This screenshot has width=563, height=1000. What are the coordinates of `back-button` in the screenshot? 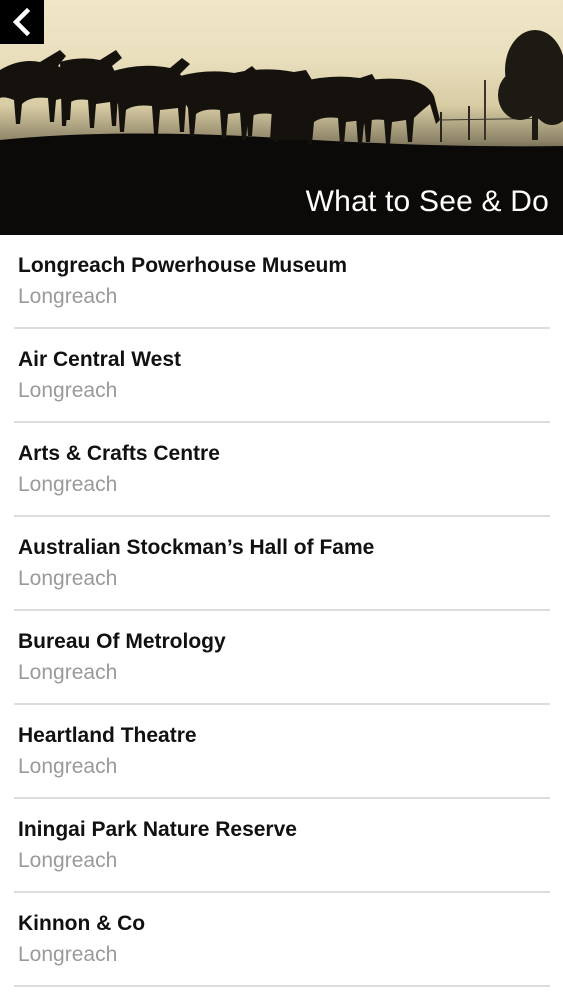 It's located at (22, 22).